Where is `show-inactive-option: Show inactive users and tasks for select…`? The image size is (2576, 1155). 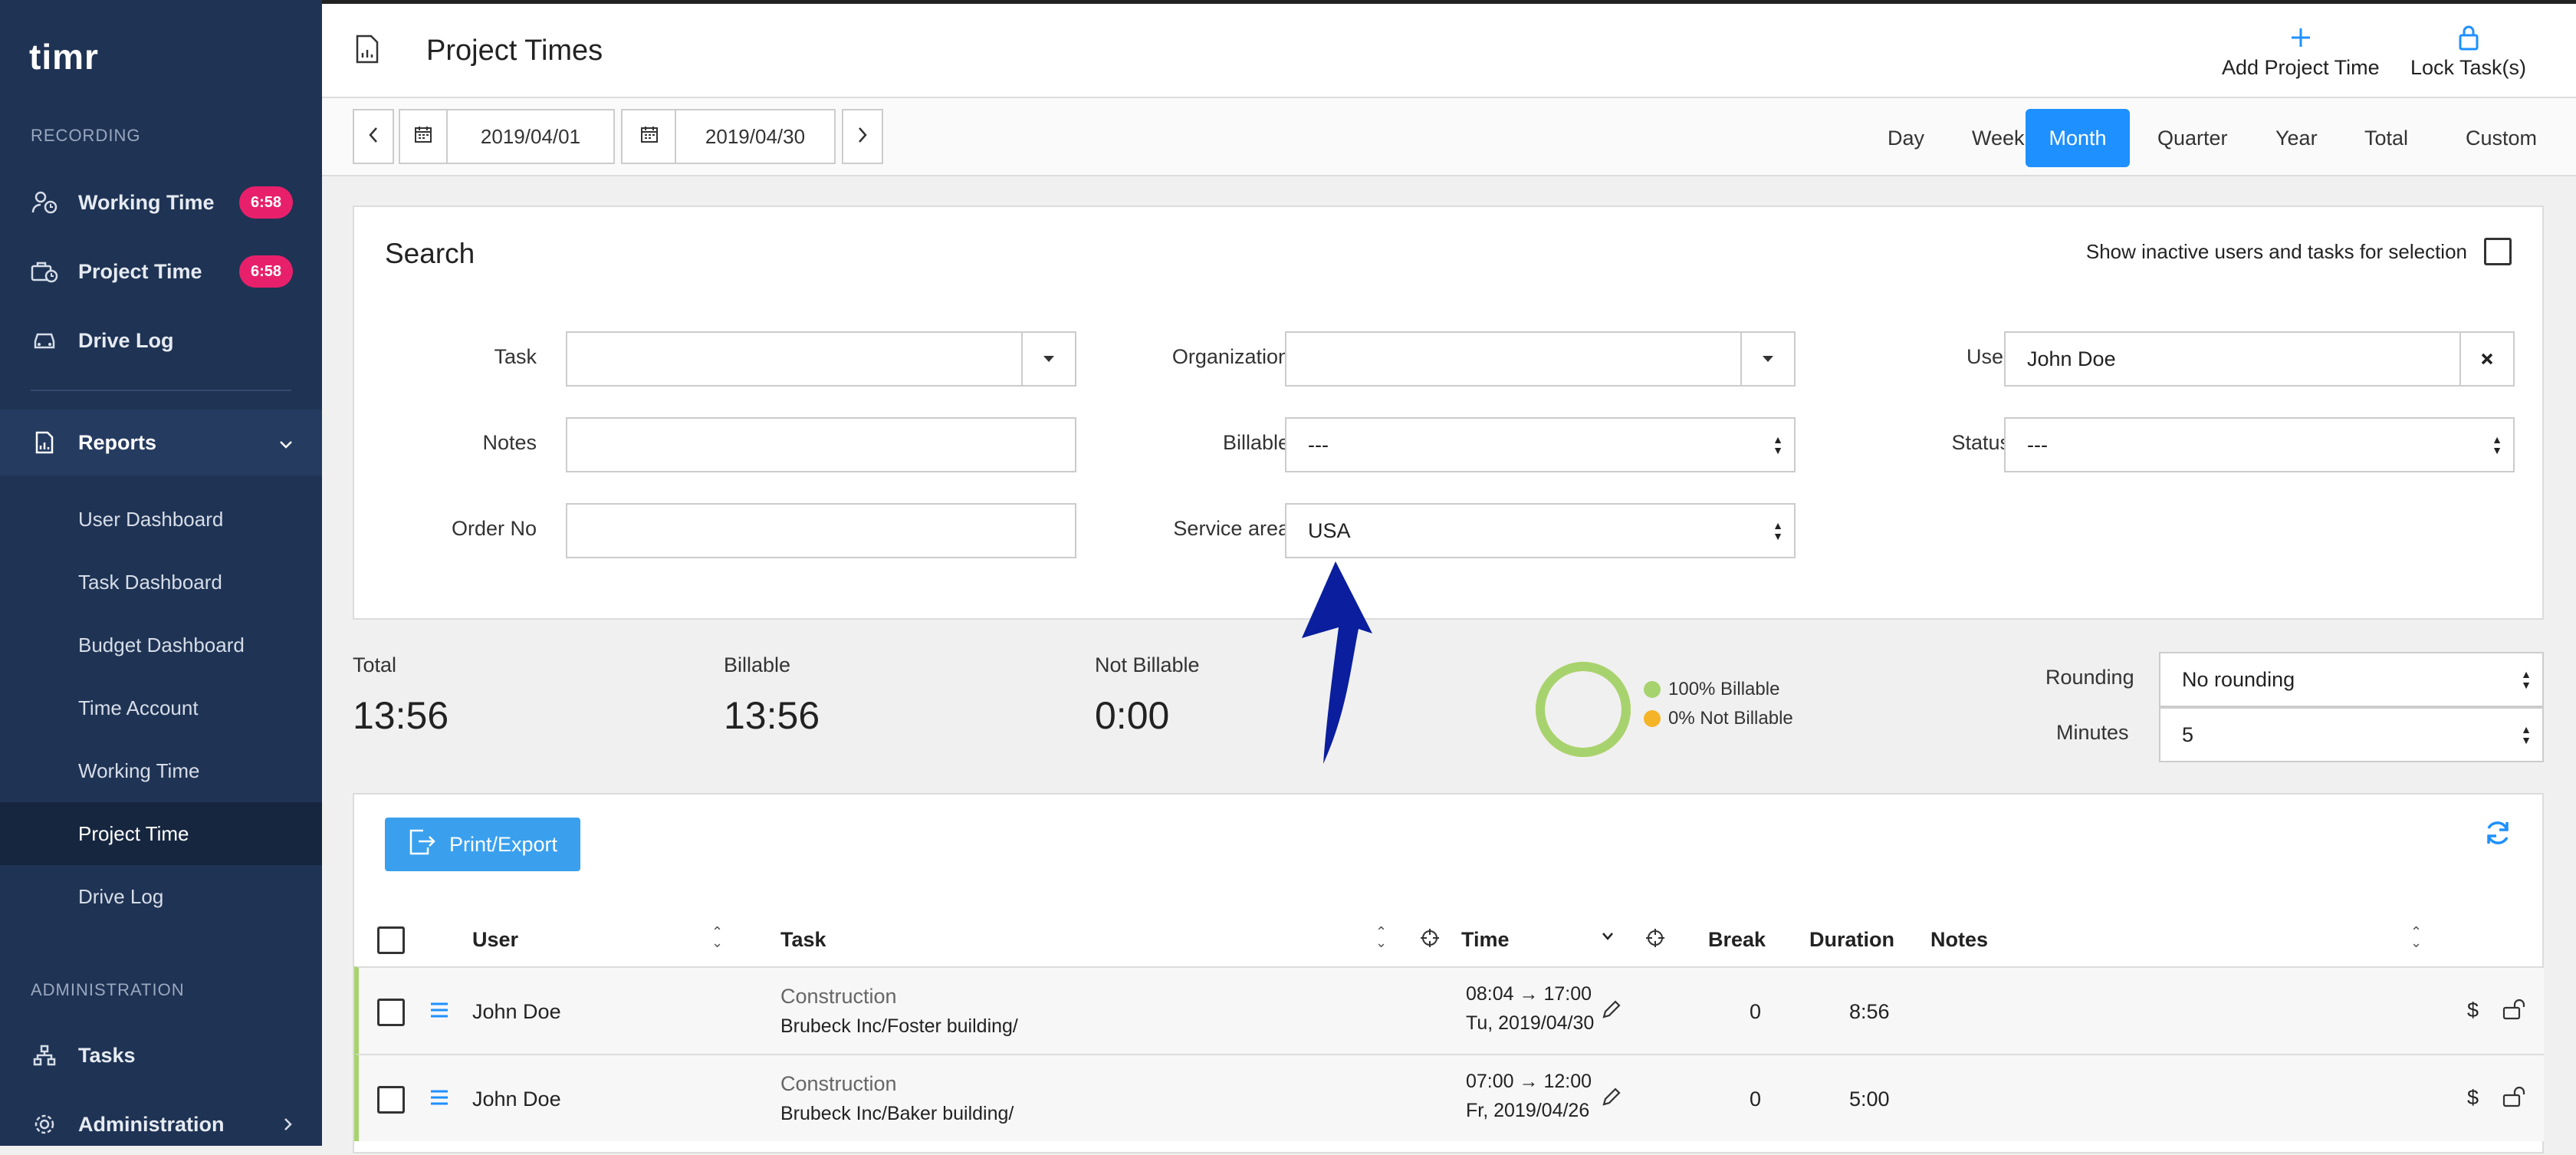
show-inactive-option: Show inactive users and tasks for select… is located at coordinates (2299, 251).